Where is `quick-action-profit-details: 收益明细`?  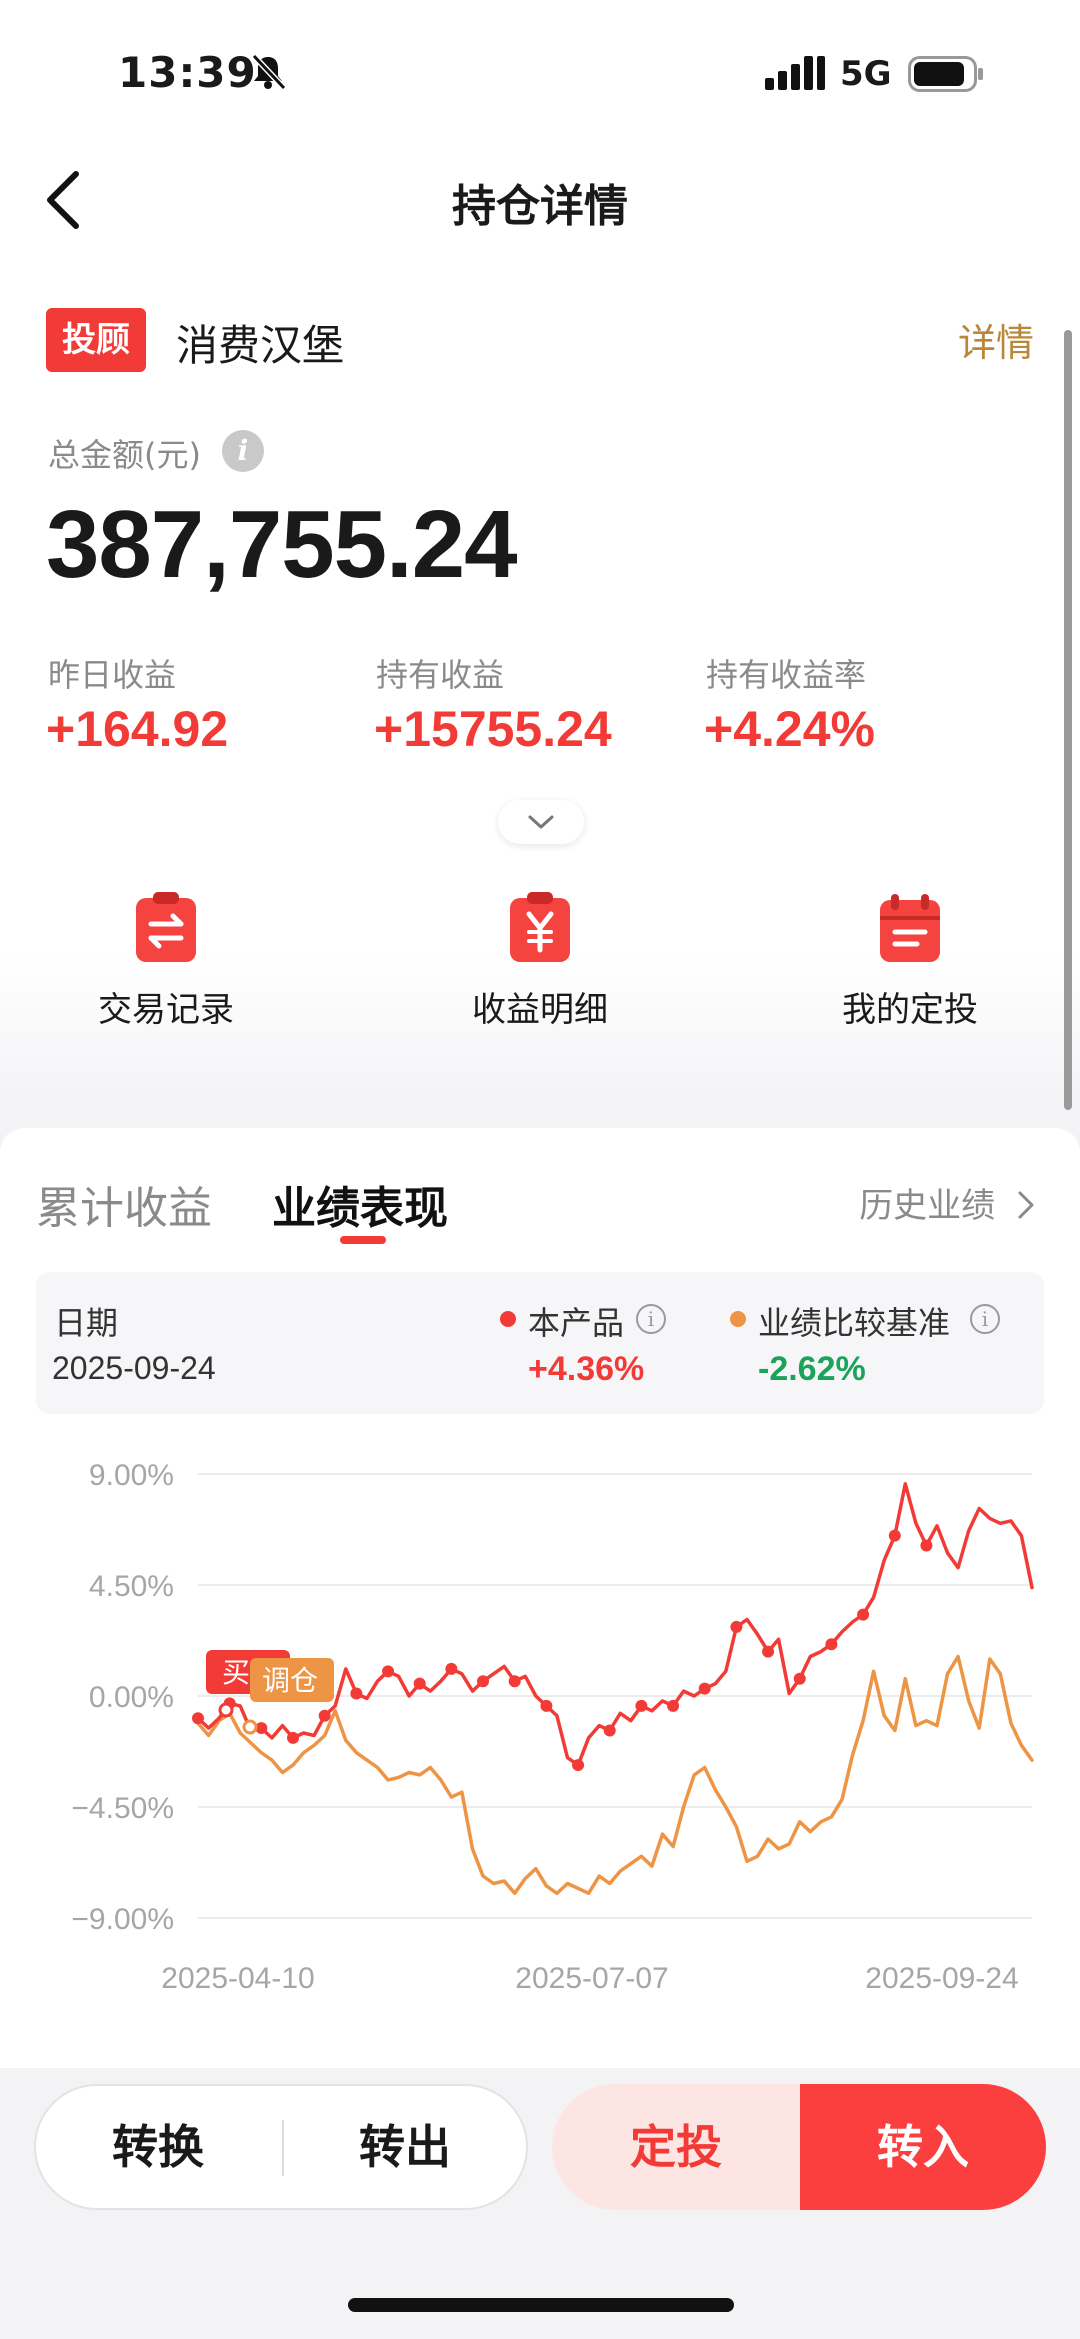
quick-action-profit-details: 收益明细 is located at coordinates (540, 955).